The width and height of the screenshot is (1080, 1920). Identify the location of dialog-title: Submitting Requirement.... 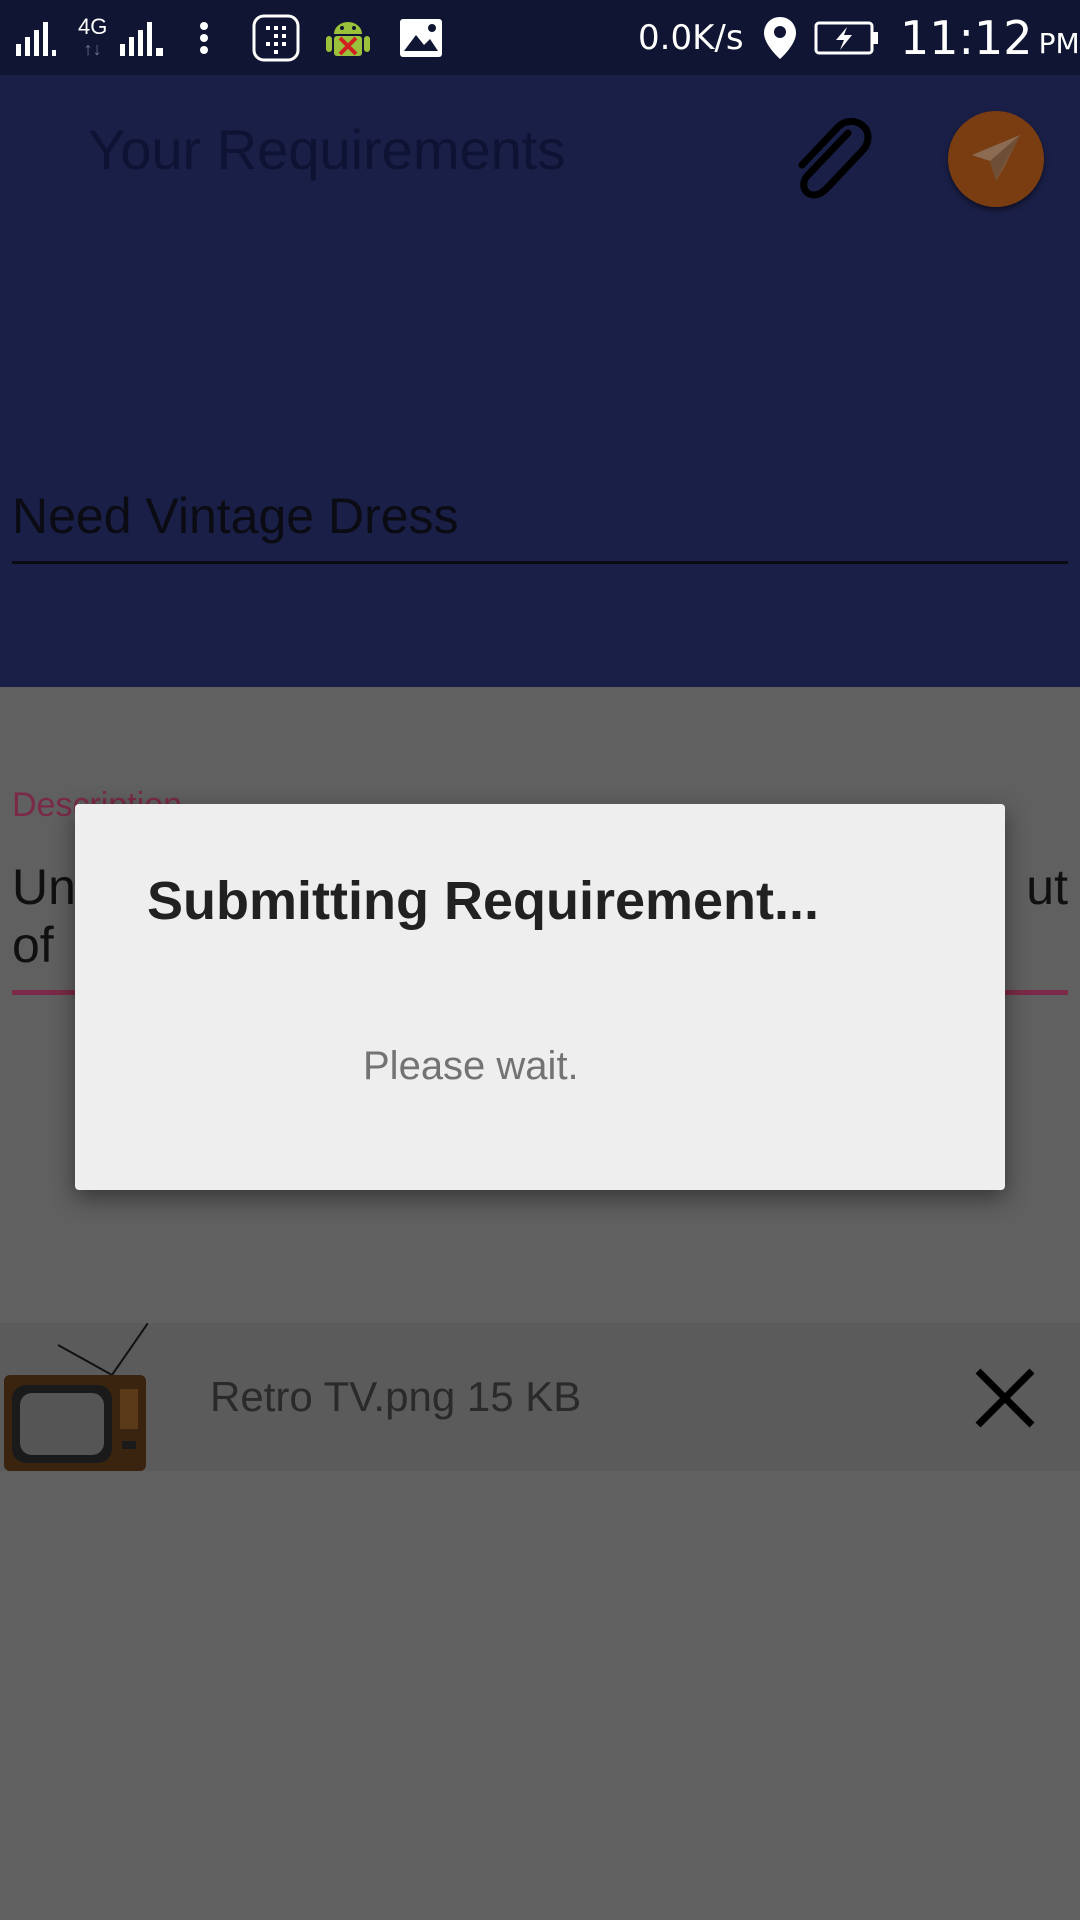
(483, 901).